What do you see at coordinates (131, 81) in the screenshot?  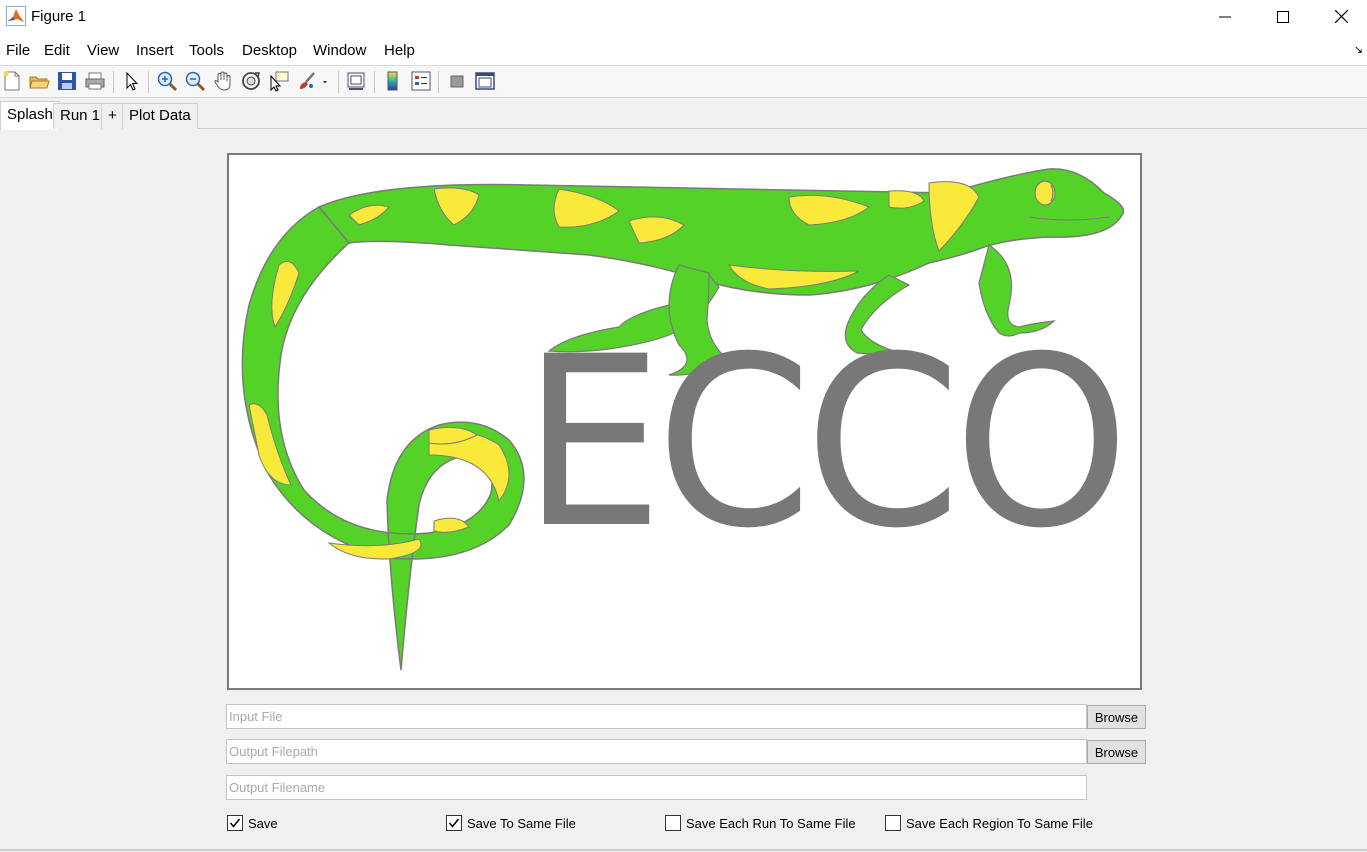 I see `edit-plot-arrow-icon` at bounding box center [131, 81].